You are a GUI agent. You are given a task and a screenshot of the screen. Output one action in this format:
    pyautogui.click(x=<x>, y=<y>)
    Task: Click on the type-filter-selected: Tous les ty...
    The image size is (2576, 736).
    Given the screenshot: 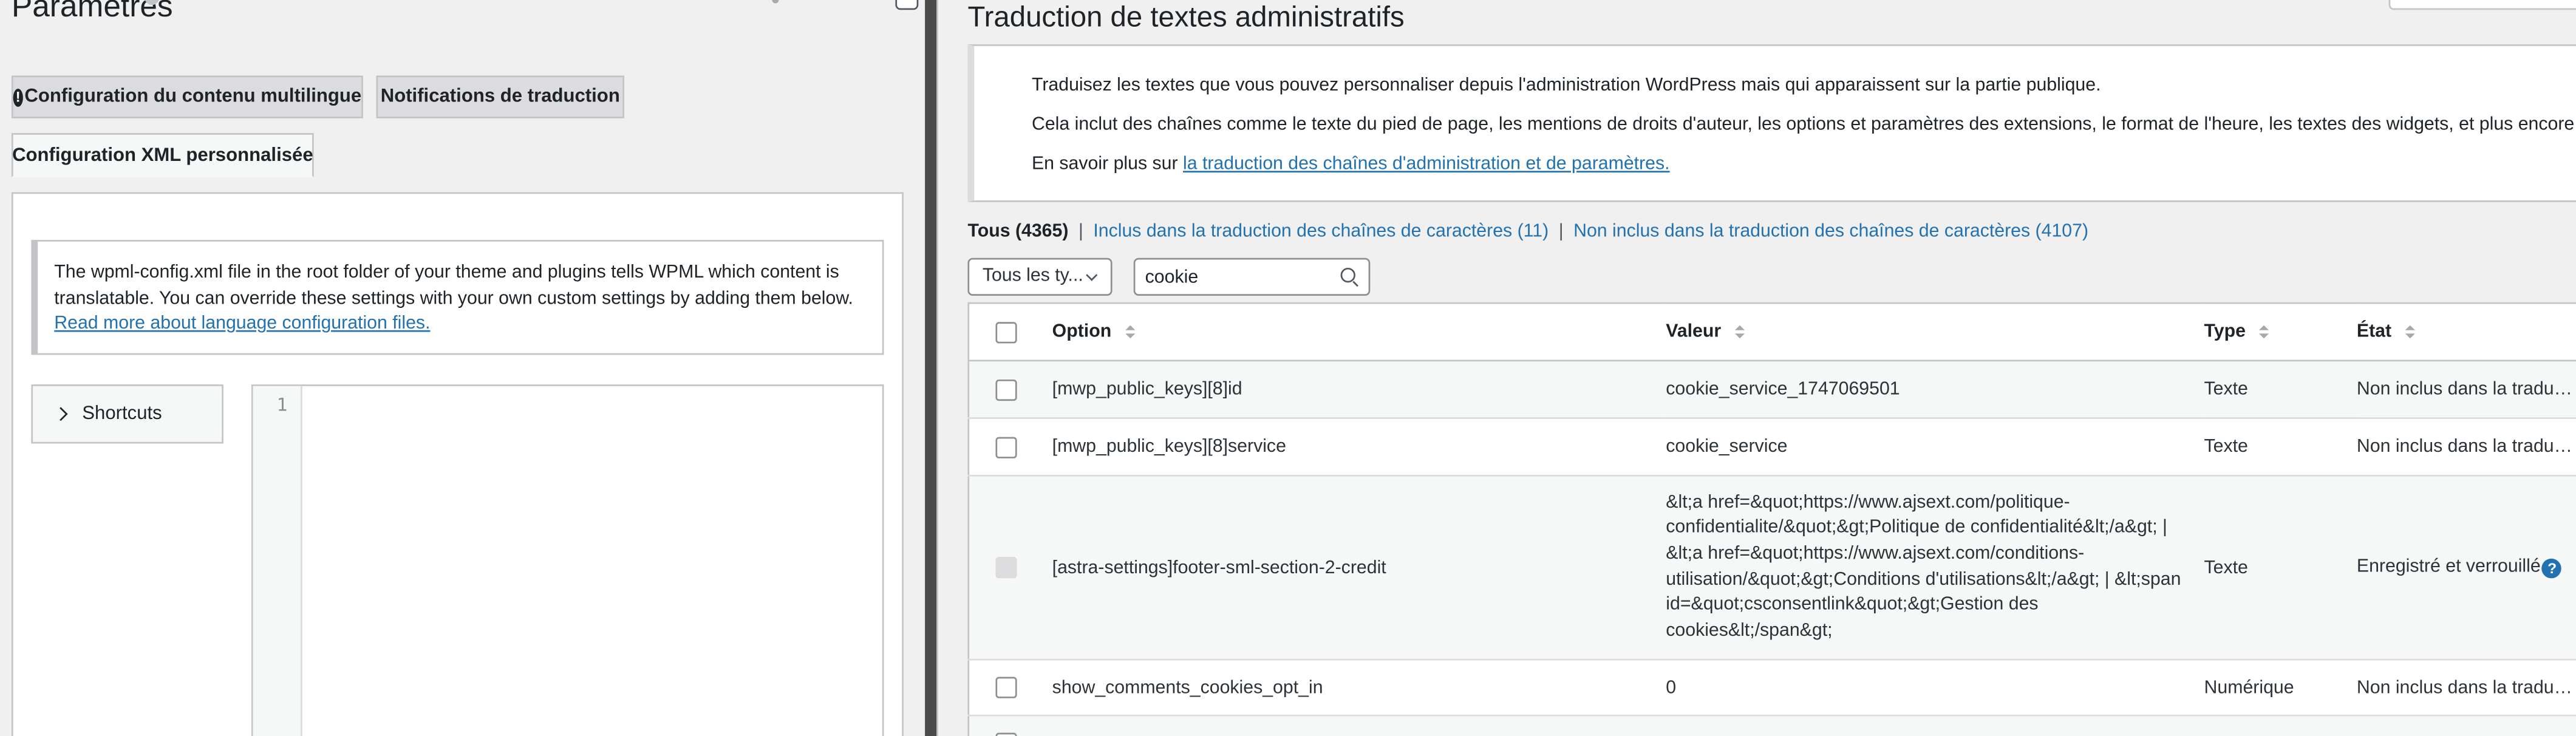 What is the action you would take?
    pyautogui.click(x=1033, y=276)
    